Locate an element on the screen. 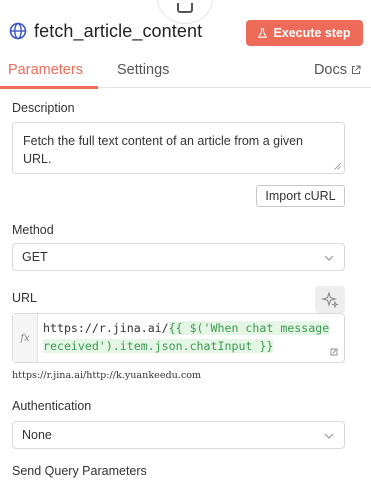 The width and height of the screenshot is (371, 490). docs-link: Docs is located at coordinates (337, 70).